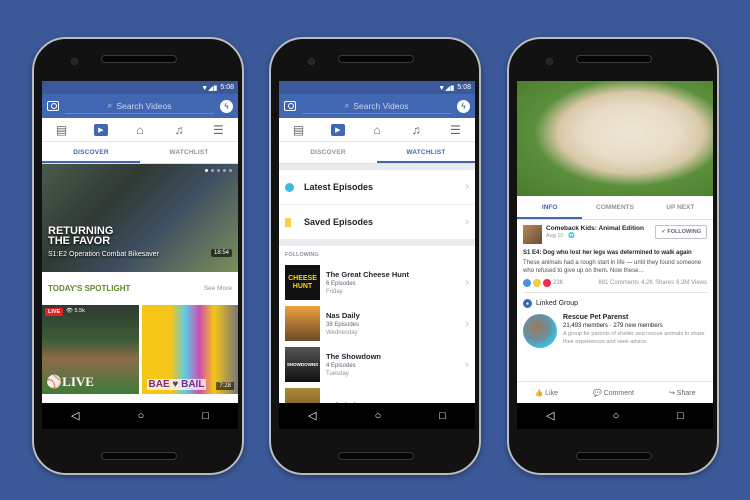  I want to click on saved-episodes-row: Saved Episodes ›, so click(377, 222).